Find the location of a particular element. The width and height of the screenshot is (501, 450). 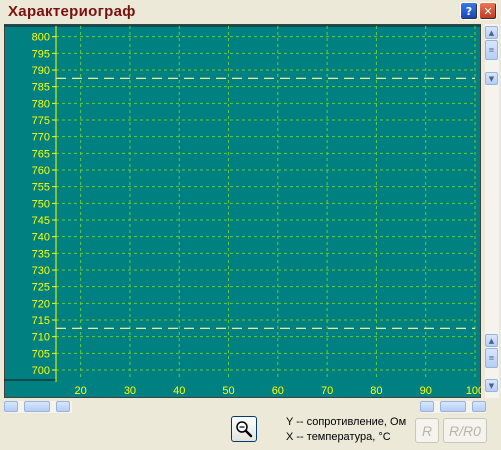

x-tick-label: 90 is located at coordinates (426, 391).